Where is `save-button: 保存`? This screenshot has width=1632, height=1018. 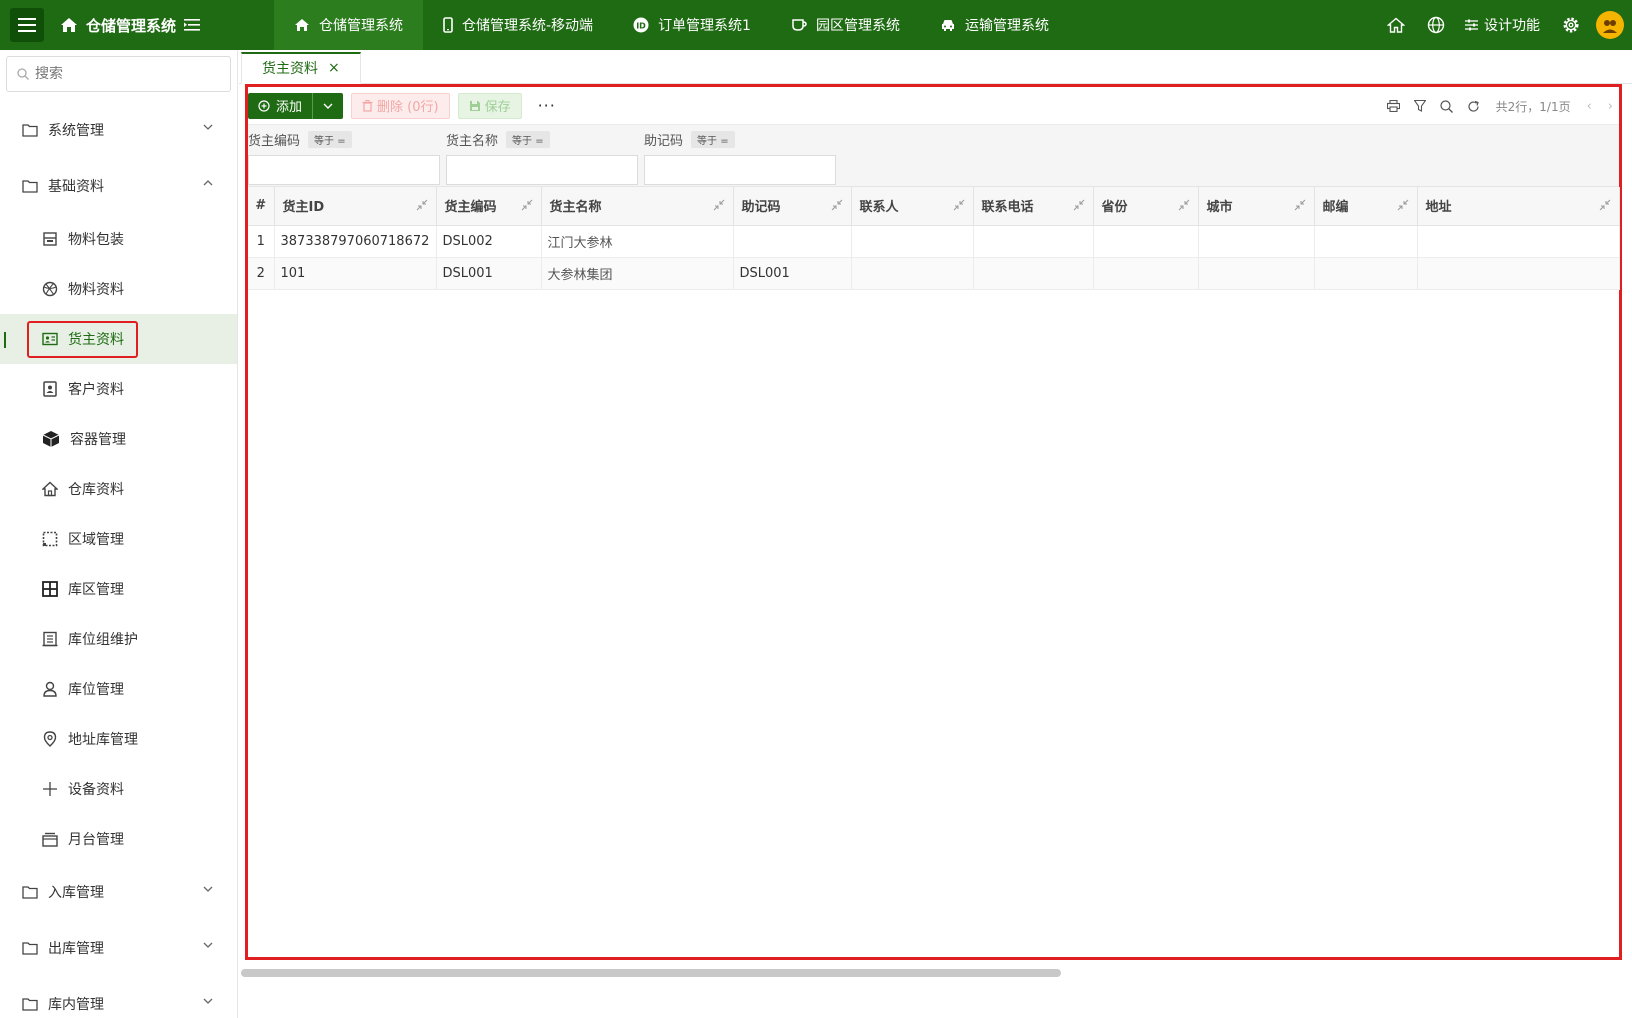
save-button: 保存 is located at coordinates (489, 105).